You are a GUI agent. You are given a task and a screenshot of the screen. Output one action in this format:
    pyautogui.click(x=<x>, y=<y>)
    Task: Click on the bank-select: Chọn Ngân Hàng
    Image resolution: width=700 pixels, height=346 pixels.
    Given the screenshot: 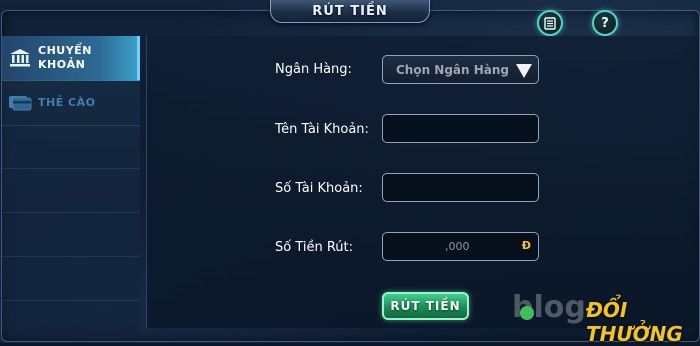 What is the action you would take?
    pyautogui.click(x=460, y=69)
    